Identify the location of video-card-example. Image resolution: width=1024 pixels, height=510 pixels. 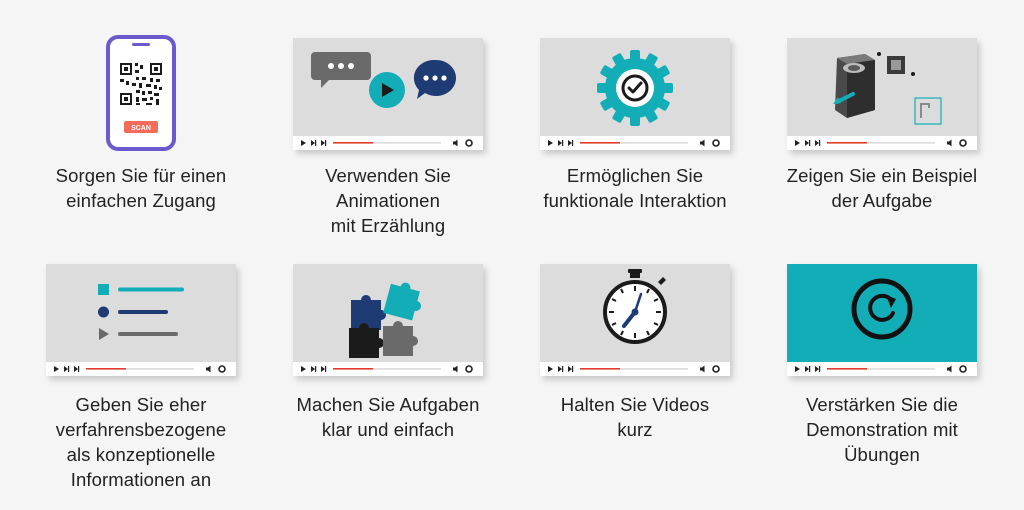
(882, 94).